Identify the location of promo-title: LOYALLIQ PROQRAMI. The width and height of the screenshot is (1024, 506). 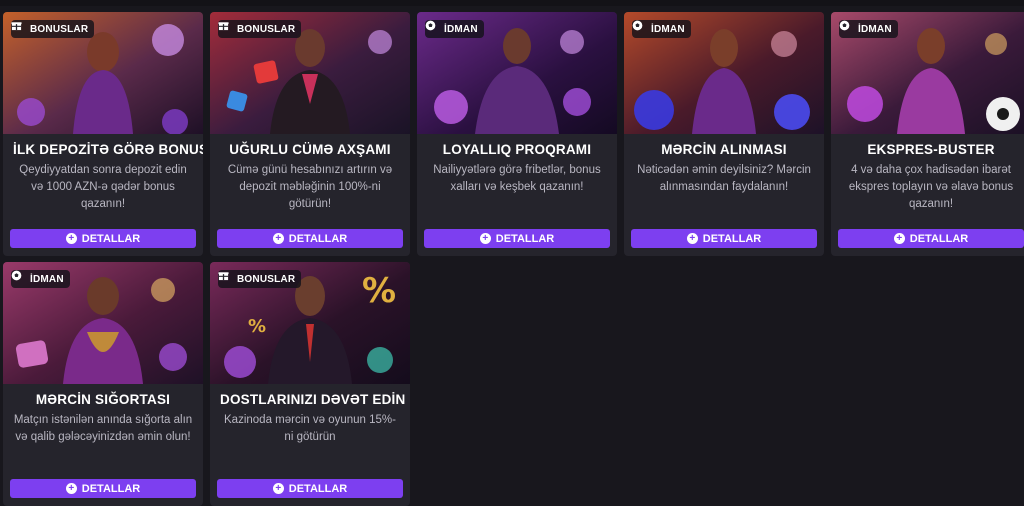
(517, 149).